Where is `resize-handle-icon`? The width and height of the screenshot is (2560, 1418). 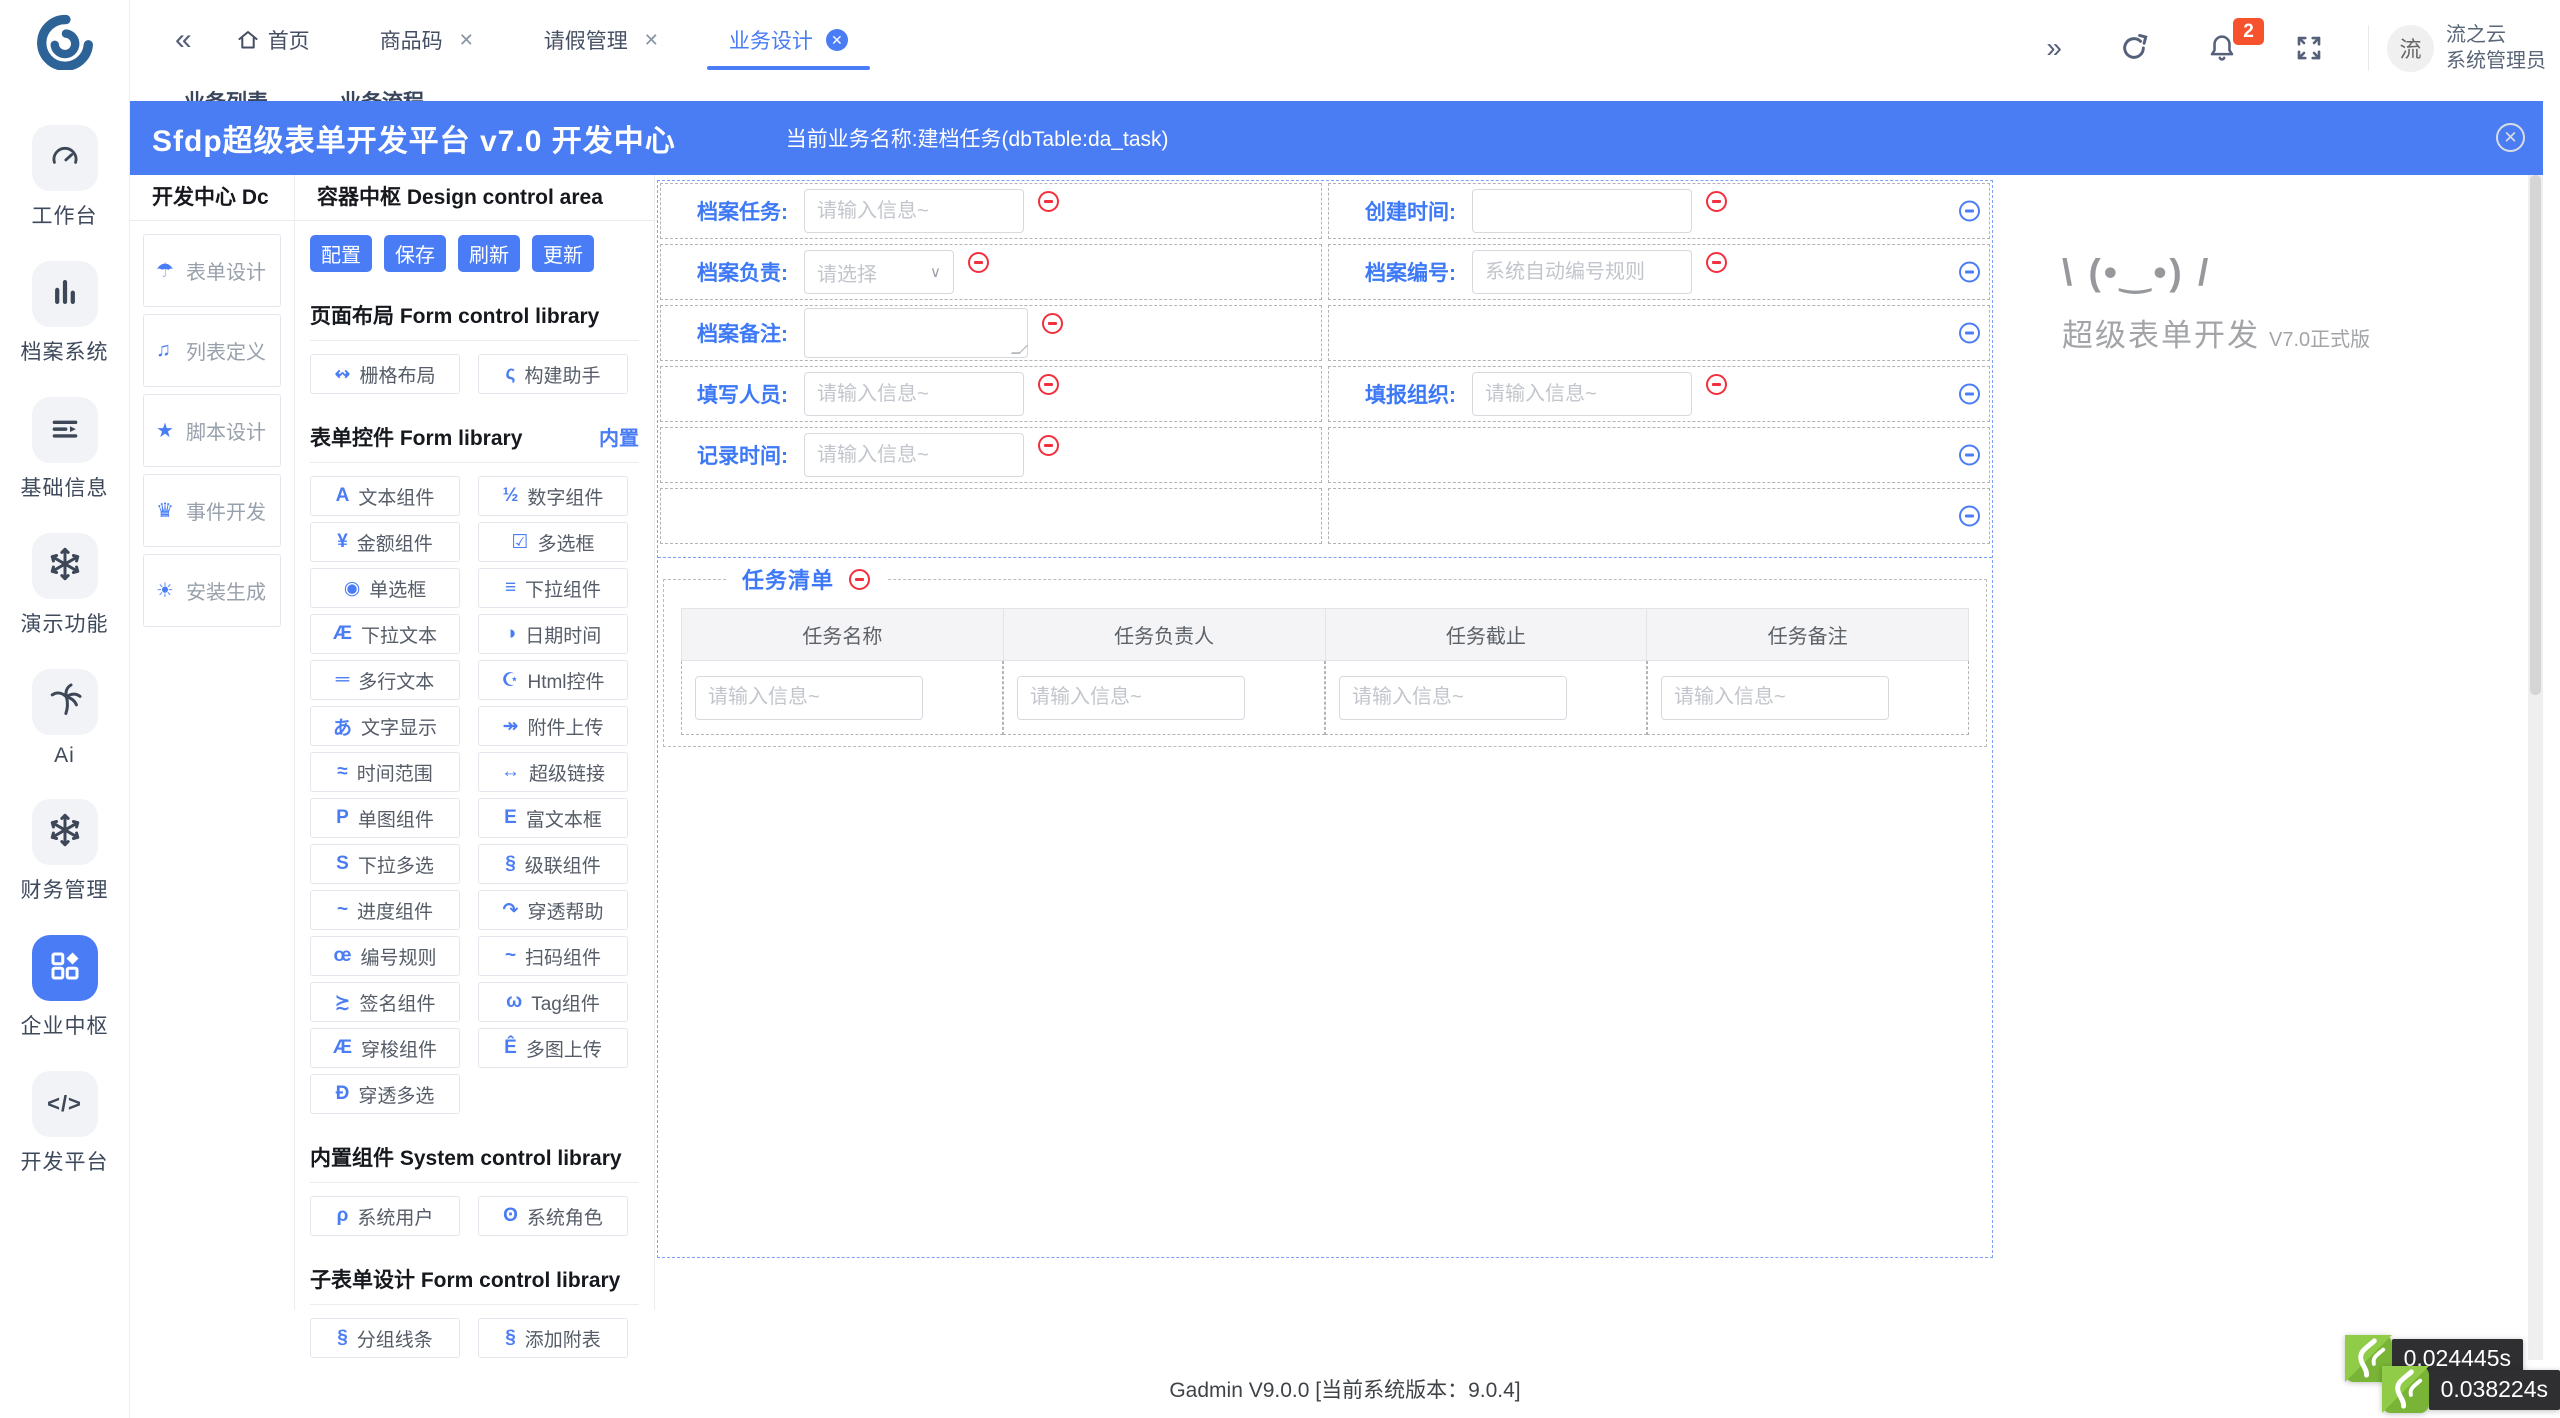 resize-handle-icon is located at coordinates (1019, 349).